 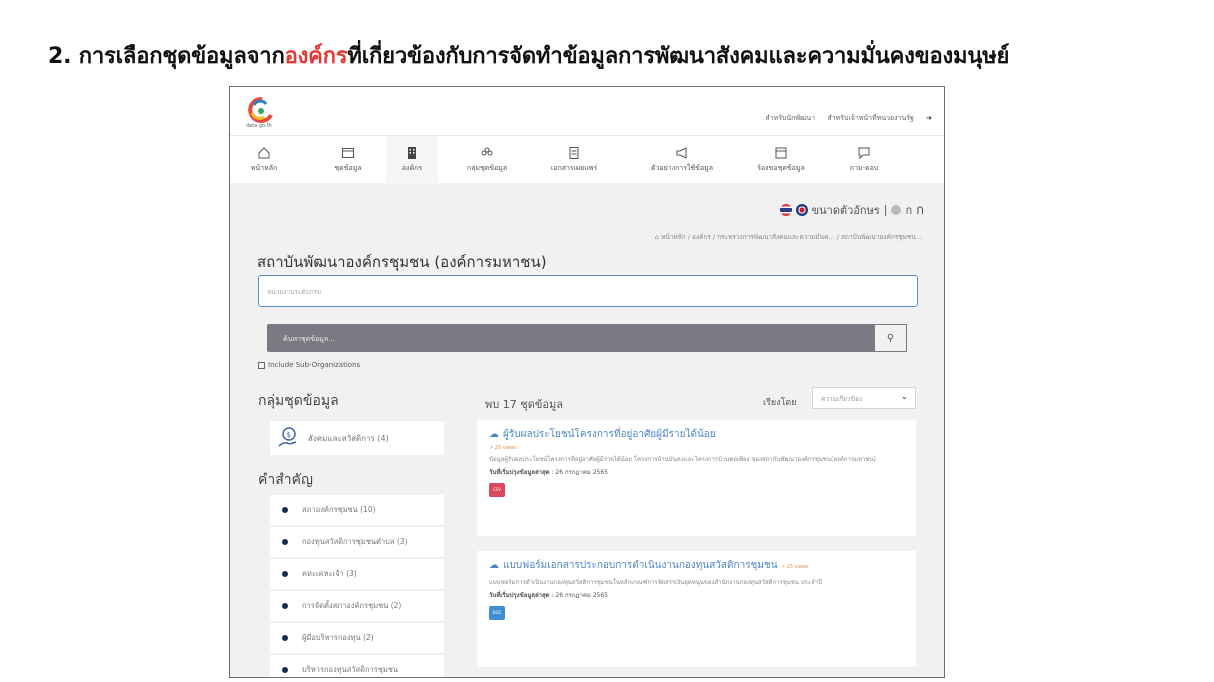 I want to click on request-icon, so click(x=781, y=153).